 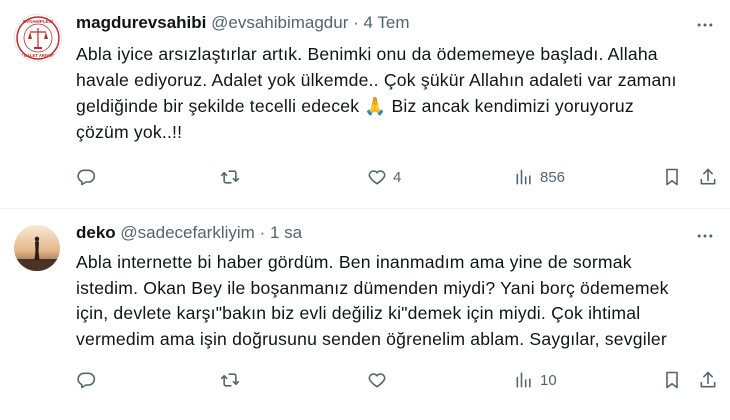 What do you see at coordinates (535, 380) in the screenshot?
I see `views-button: 10` at bounding box center [535, 380].